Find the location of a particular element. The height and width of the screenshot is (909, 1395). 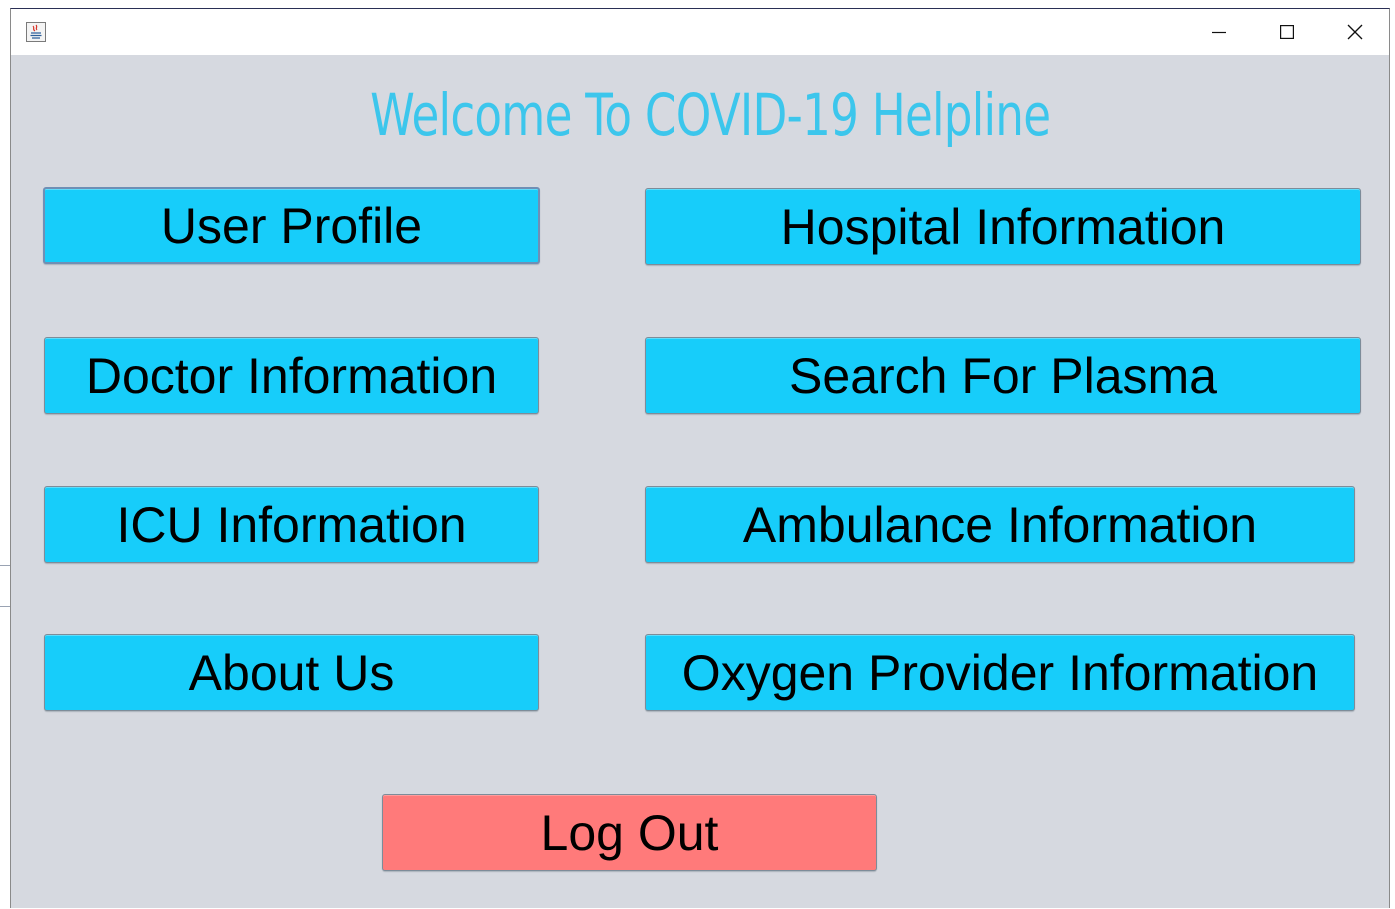

title-bar is located at coordinates (700, 32).